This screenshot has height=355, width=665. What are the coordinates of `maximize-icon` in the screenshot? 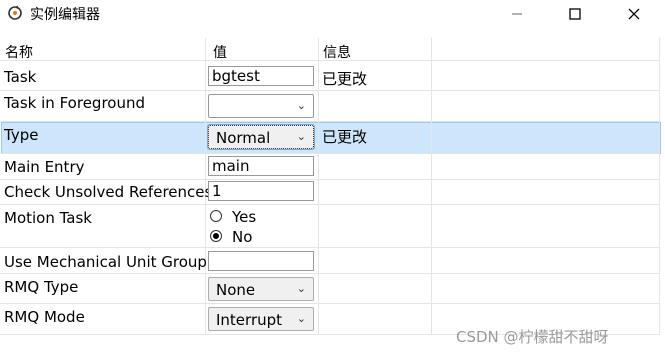 It's located at (575, 14).